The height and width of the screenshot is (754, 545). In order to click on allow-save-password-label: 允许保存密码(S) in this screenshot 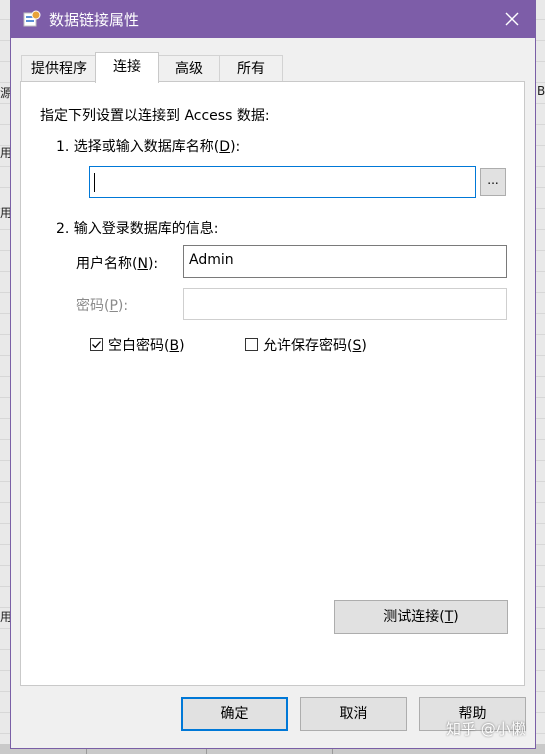, I will do `click(315, 345)`.